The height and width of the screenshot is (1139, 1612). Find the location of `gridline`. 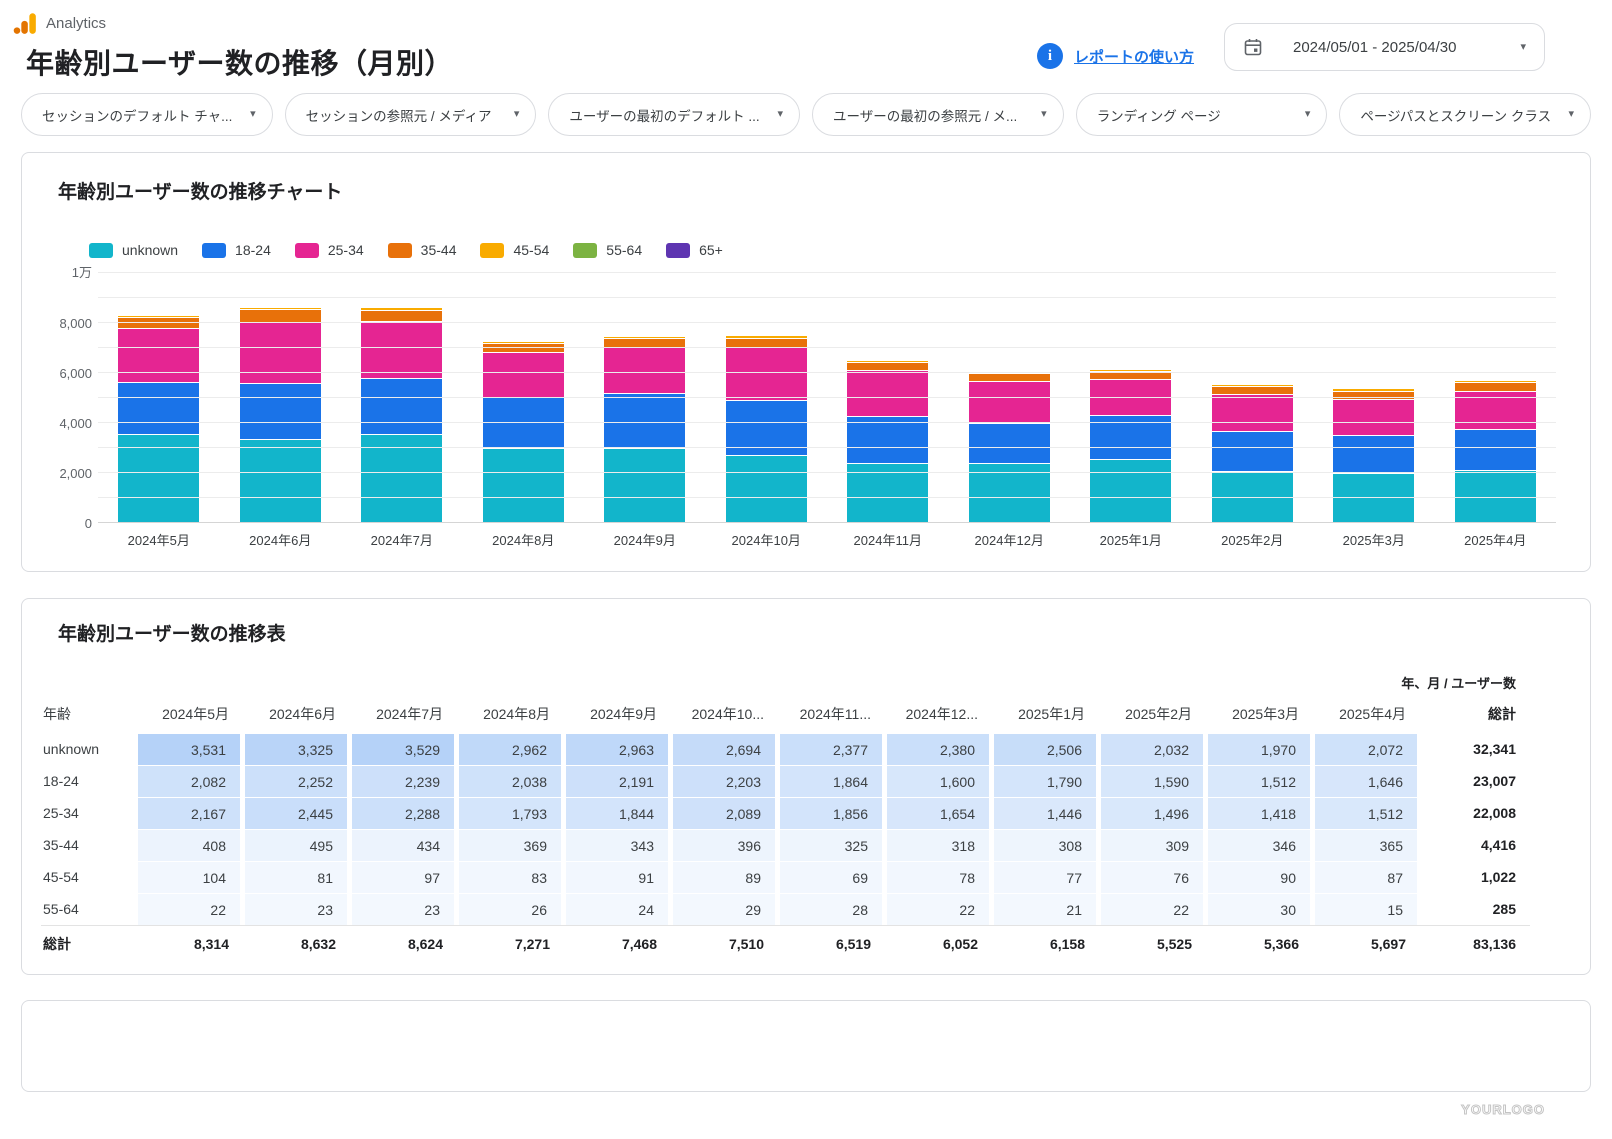

gridline is located at coordinates (827, 422).